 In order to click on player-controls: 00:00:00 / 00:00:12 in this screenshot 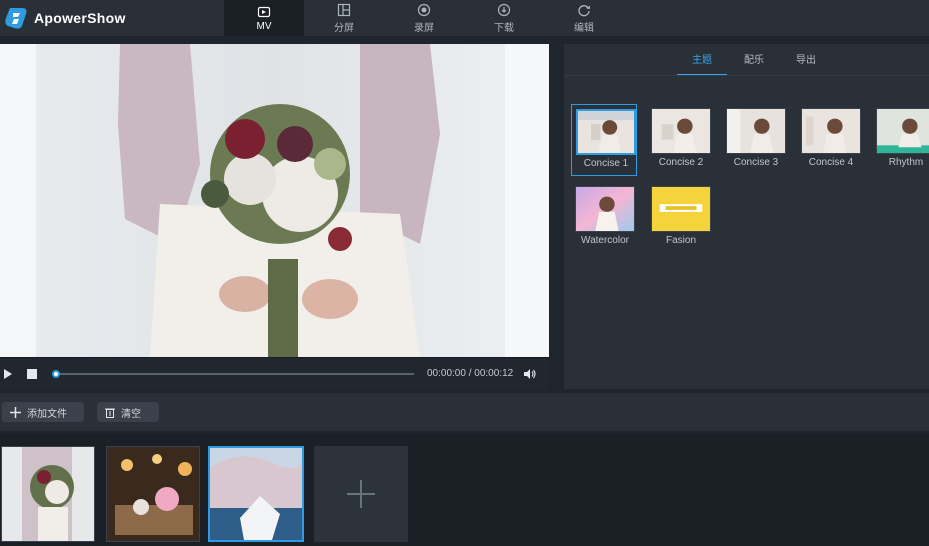, I will do `click(274, 373)`.